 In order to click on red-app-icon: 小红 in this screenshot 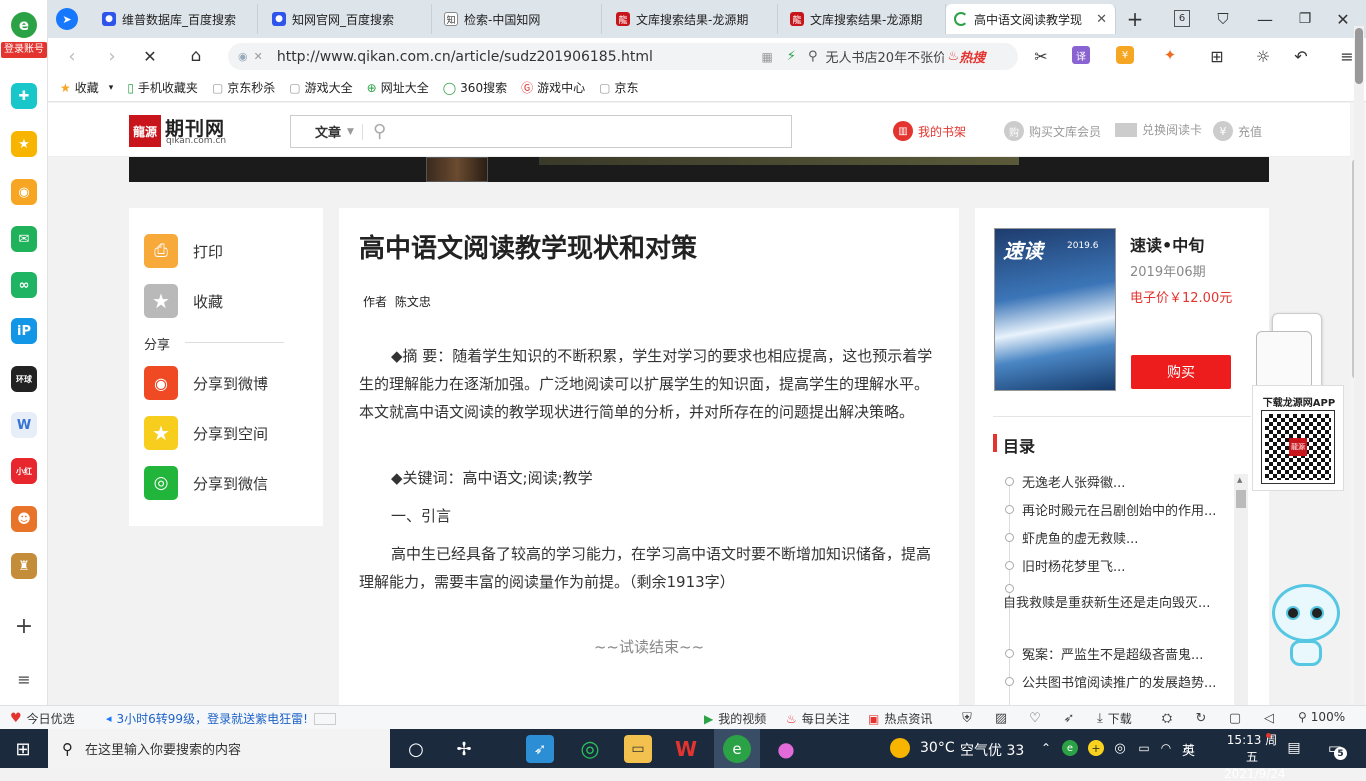, I will do `click(24, 471)`.